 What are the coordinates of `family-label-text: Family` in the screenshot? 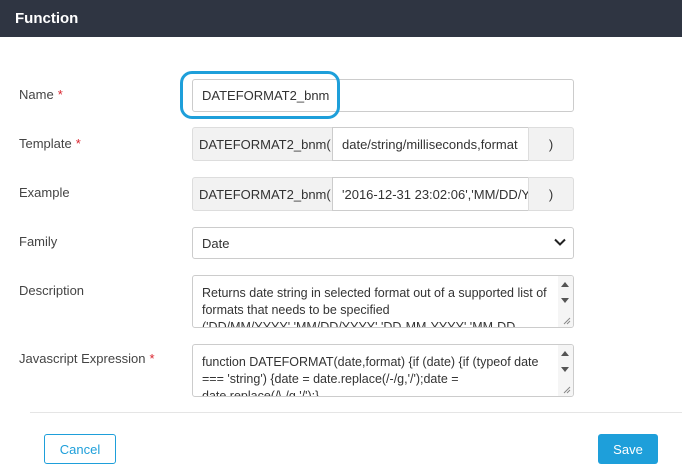 It's located at (38, 241).